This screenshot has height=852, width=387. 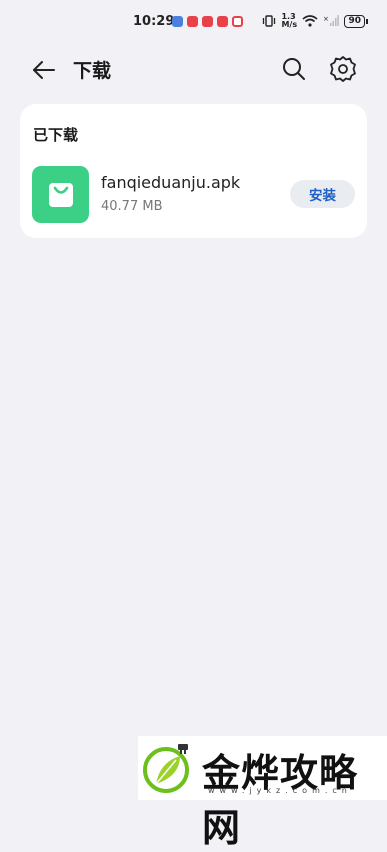 I want to click on watermark: 金烨攻略网 www.jykz.com.cn, so click(x=262, y=793).